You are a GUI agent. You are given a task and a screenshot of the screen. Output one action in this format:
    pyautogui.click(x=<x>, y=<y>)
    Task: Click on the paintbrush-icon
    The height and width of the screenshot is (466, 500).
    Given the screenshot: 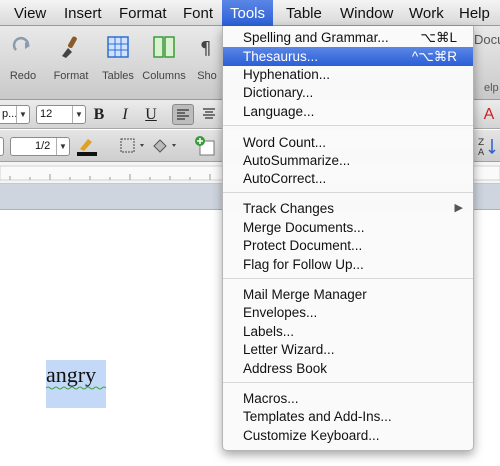 What is the action you would take?
    pyautogui.click(x=69, y=47)
    